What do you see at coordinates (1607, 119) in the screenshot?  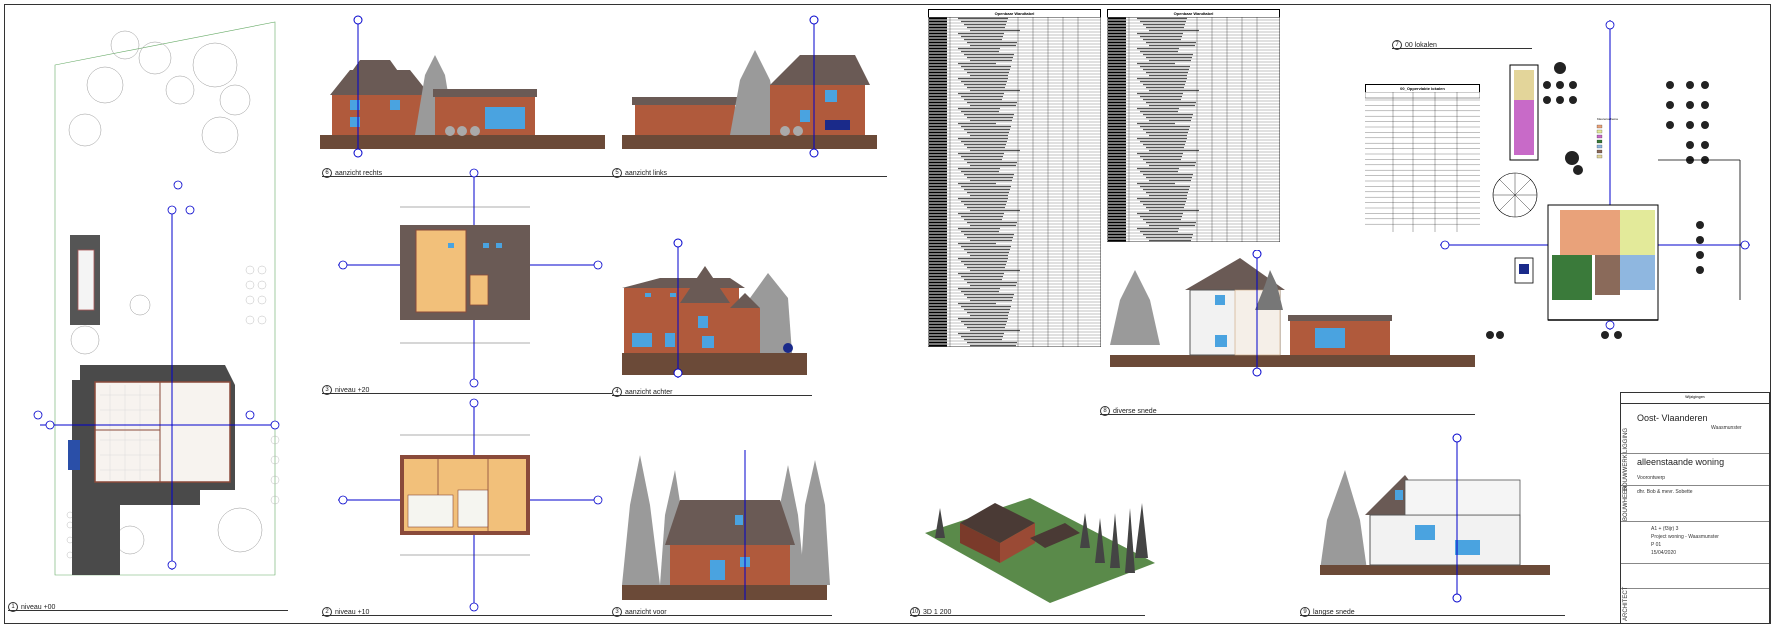 I see `svg-text: Kleurenschema` at bounding box center [1607, 119].